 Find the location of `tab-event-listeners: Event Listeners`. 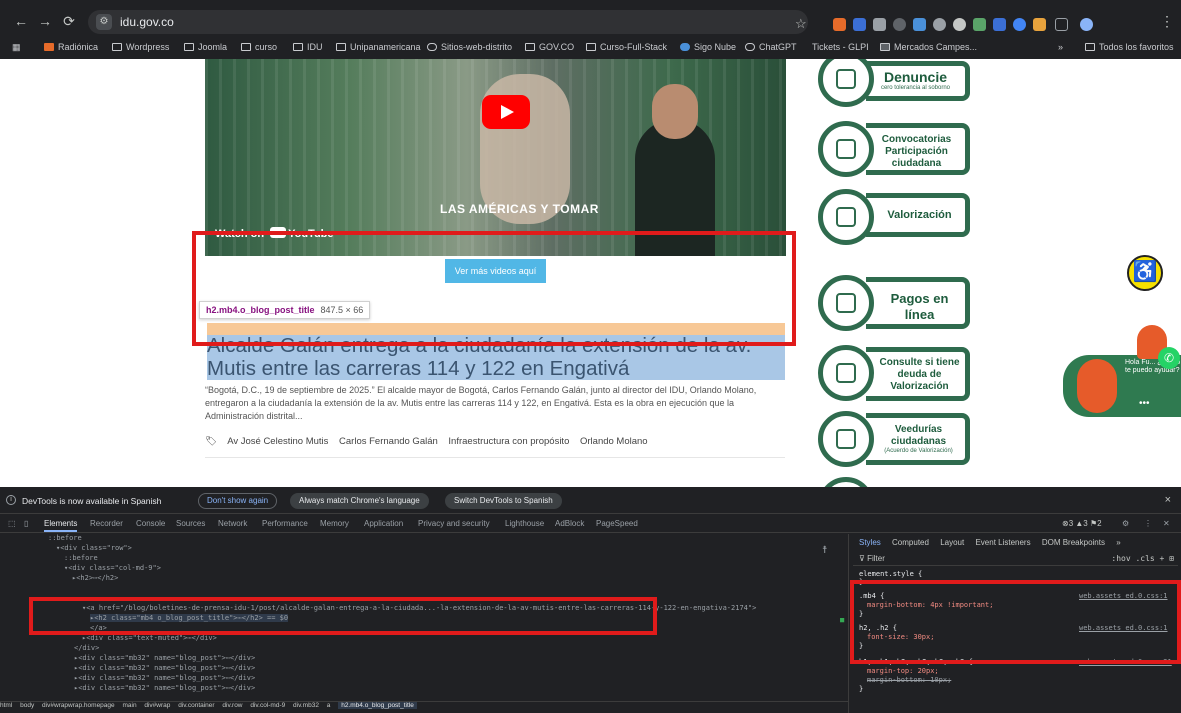

tab-event-listeners: Event Listeners is located at coordinates (1002, 542).